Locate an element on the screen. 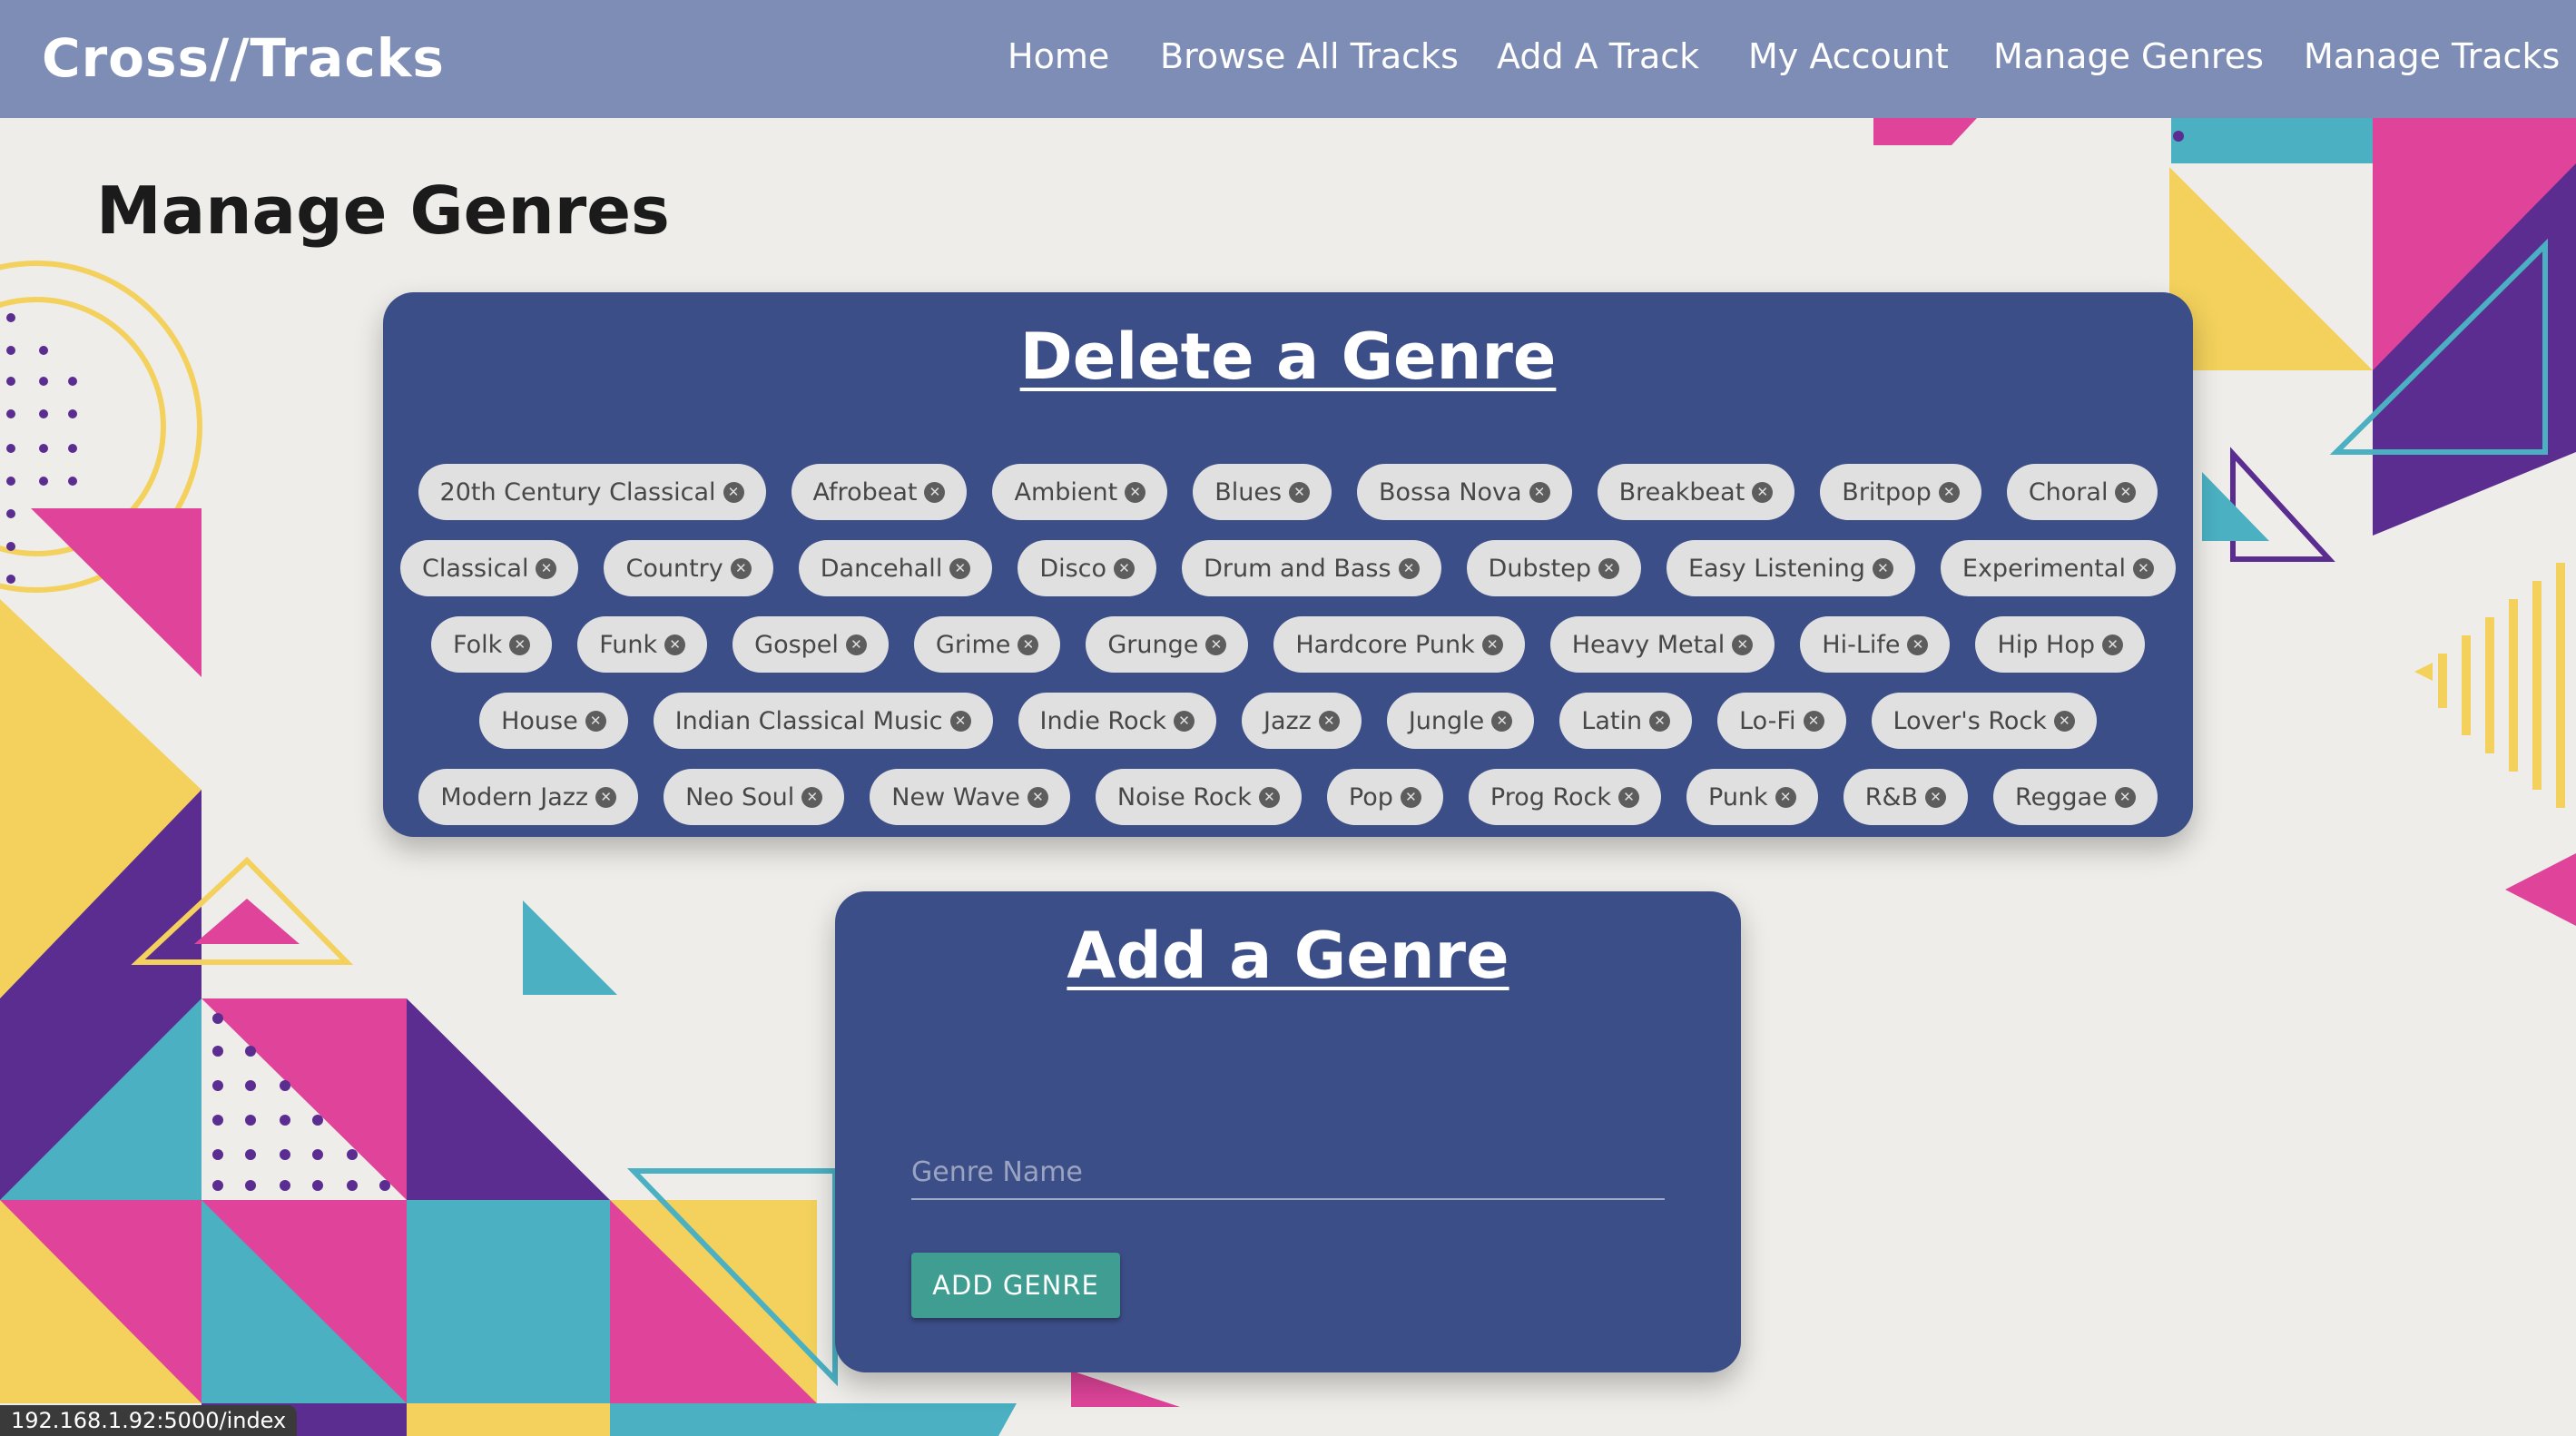  genre-chip: 20th Century Classical ✕ is located at coordinates (592, 492).